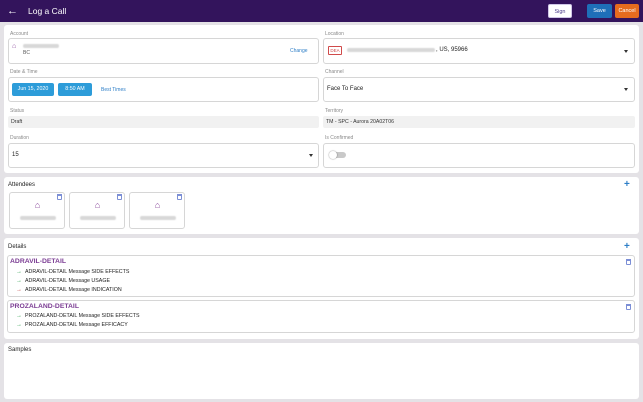 This screenshot has width=643, height=402. Describe the element at coordinates (334, 72) in the screenshot. I see `channel-label: Channel` at that location.